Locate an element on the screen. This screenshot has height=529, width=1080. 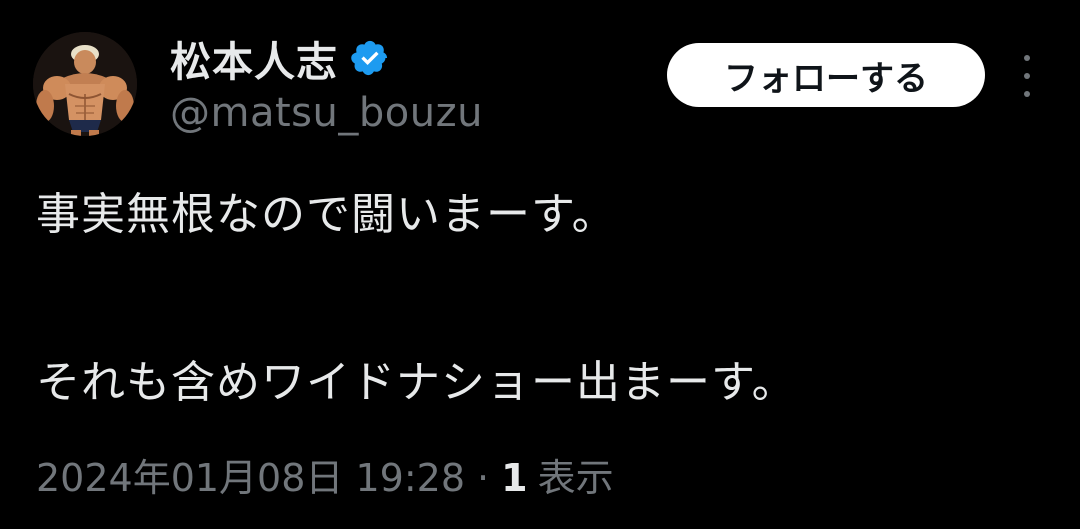
author-handle: @matsu_bouzu is located at coordinates (326, 113).